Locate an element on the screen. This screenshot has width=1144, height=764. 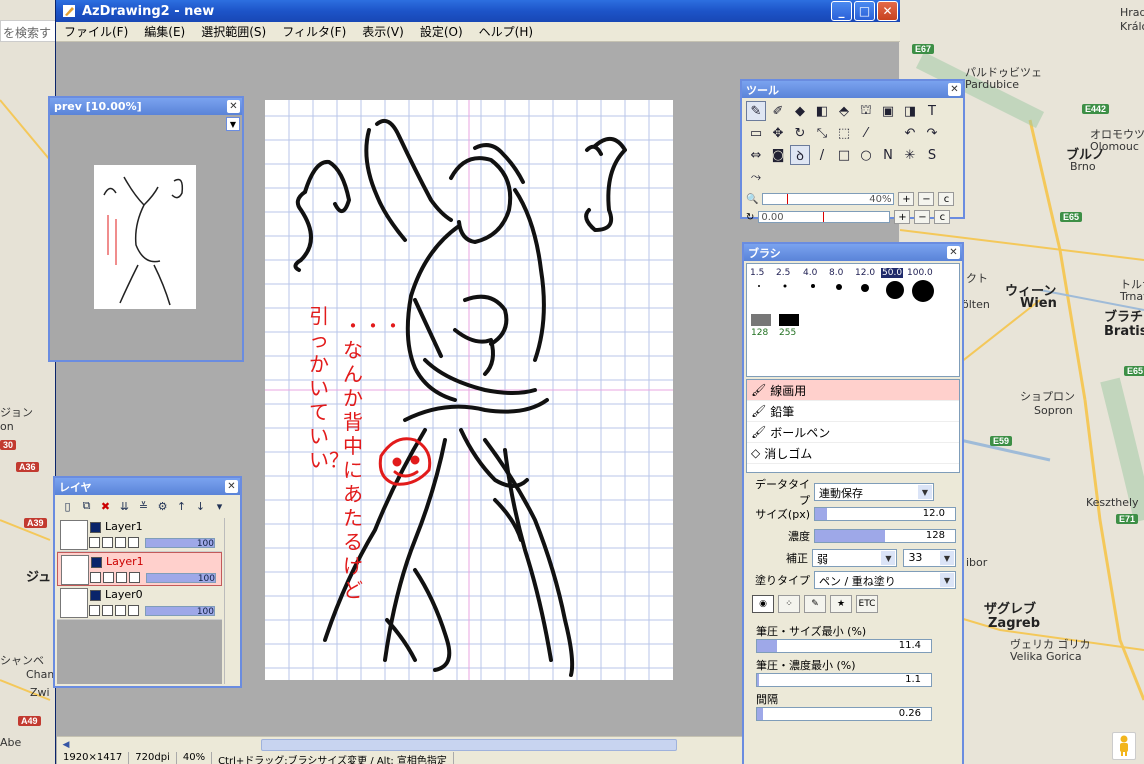
transform-tool-icon: ⤡ is located at coordinates (822, 133).